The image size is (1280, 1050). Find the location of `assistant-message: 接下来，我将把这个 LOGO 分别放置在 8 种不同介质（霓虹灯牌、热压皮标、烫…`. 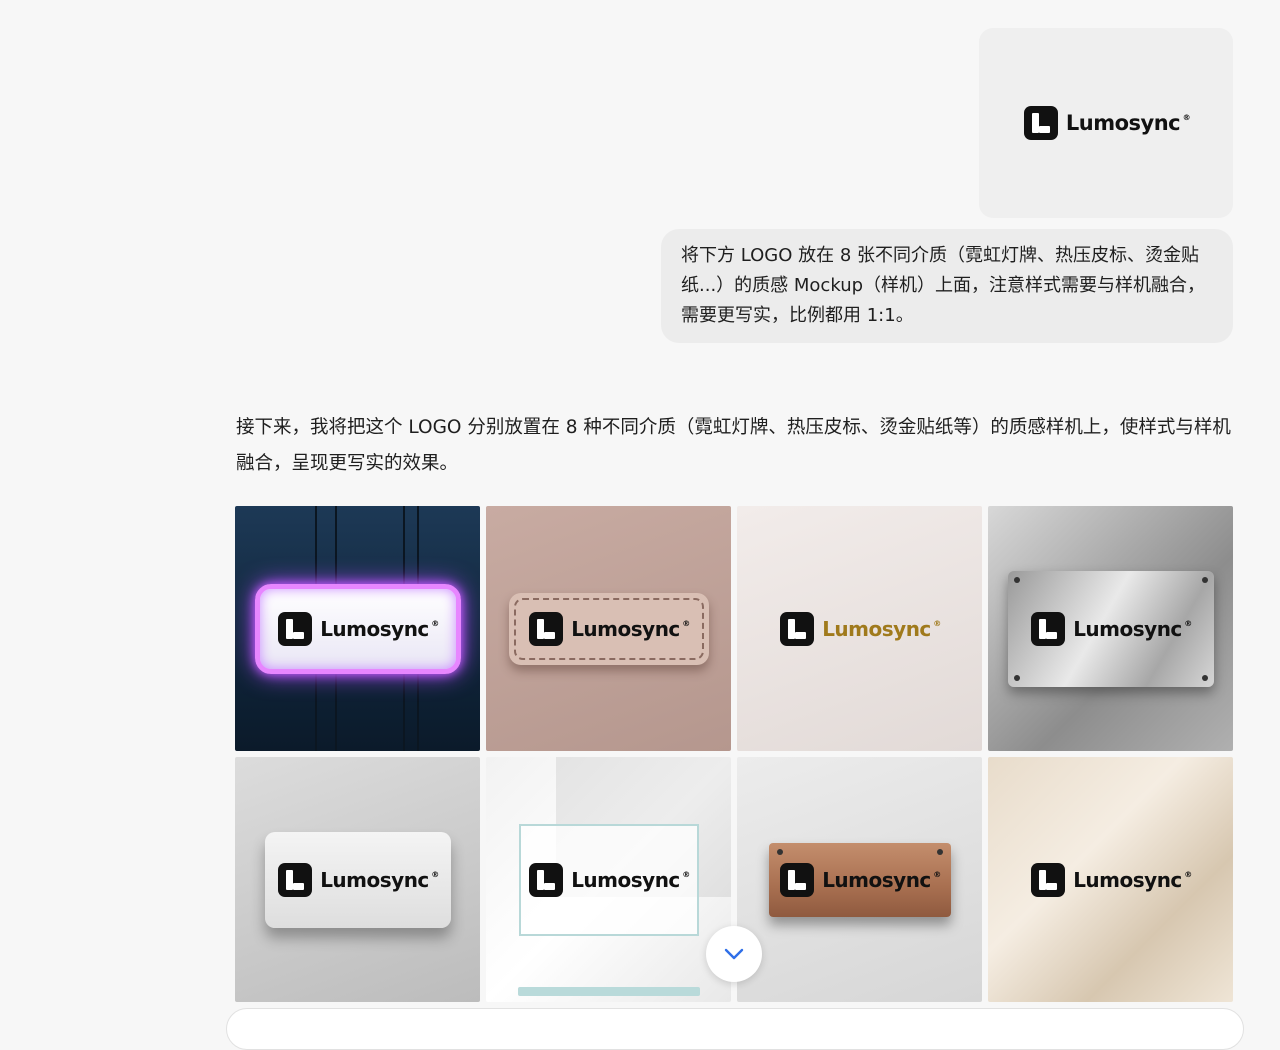

assistant-message: 接下来，我将把这个 LOGO 分别放置在 8 种不同介质（霓虹灯牌、热压皮标、烫… is located at coordinates (733, 445).